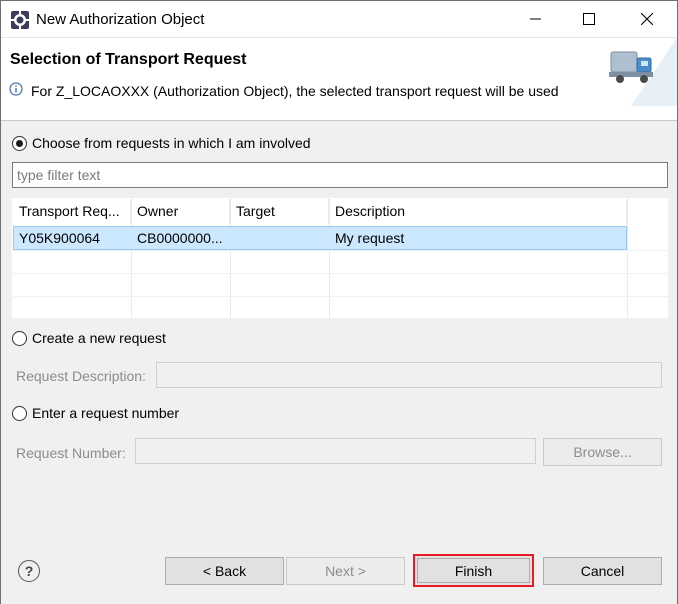 The height and width of the screenshot is (604, 678). I want to click on maximize-button, so click(589, 19).